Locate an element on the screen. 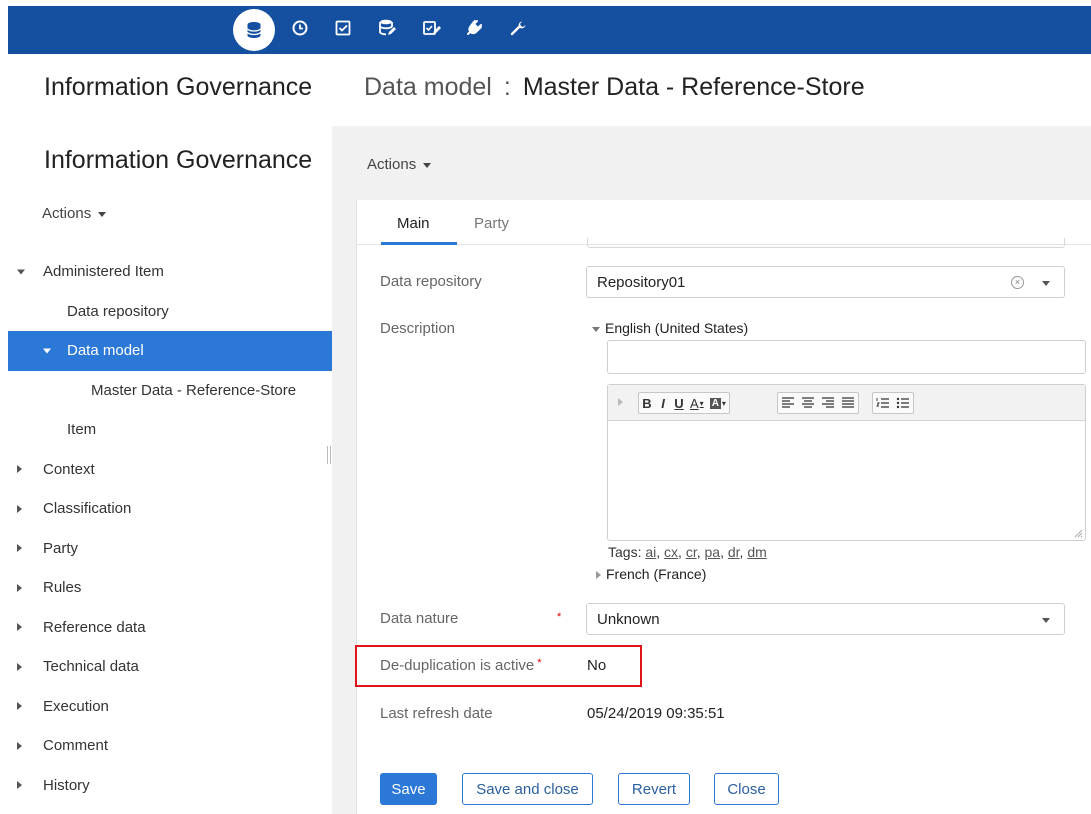 Image resolution: width=1091 pixels, height=814 pixels. tree-item-label: Classification is located at coordinates (87, 509).